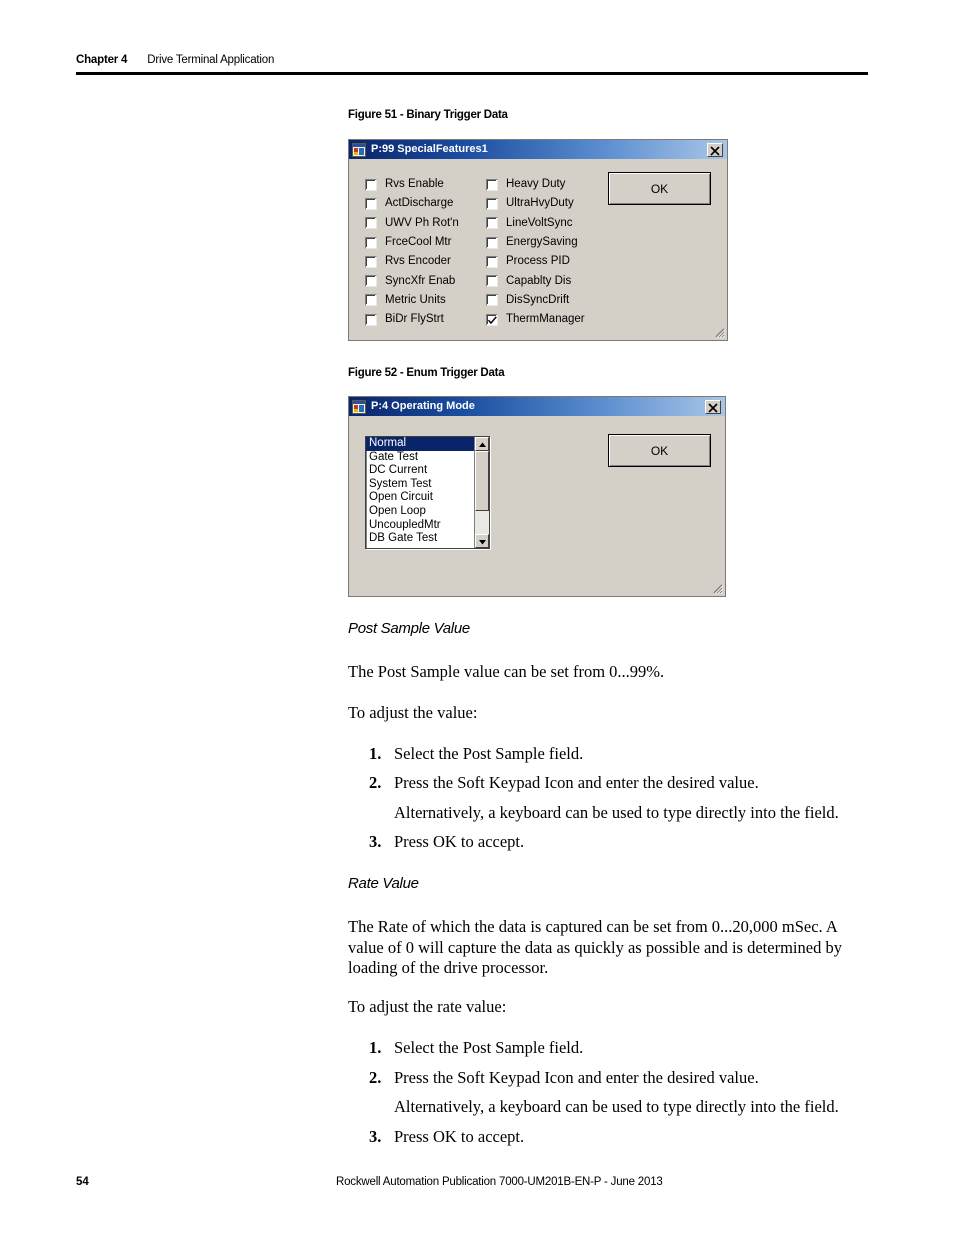 This screenshot has width=954, height=1235. What do you see at coordinates (538, 149) in the screenshot?
I see `dialog-titlebar: P:99 SpecialFeatures1` at bounding box center [538, 149].